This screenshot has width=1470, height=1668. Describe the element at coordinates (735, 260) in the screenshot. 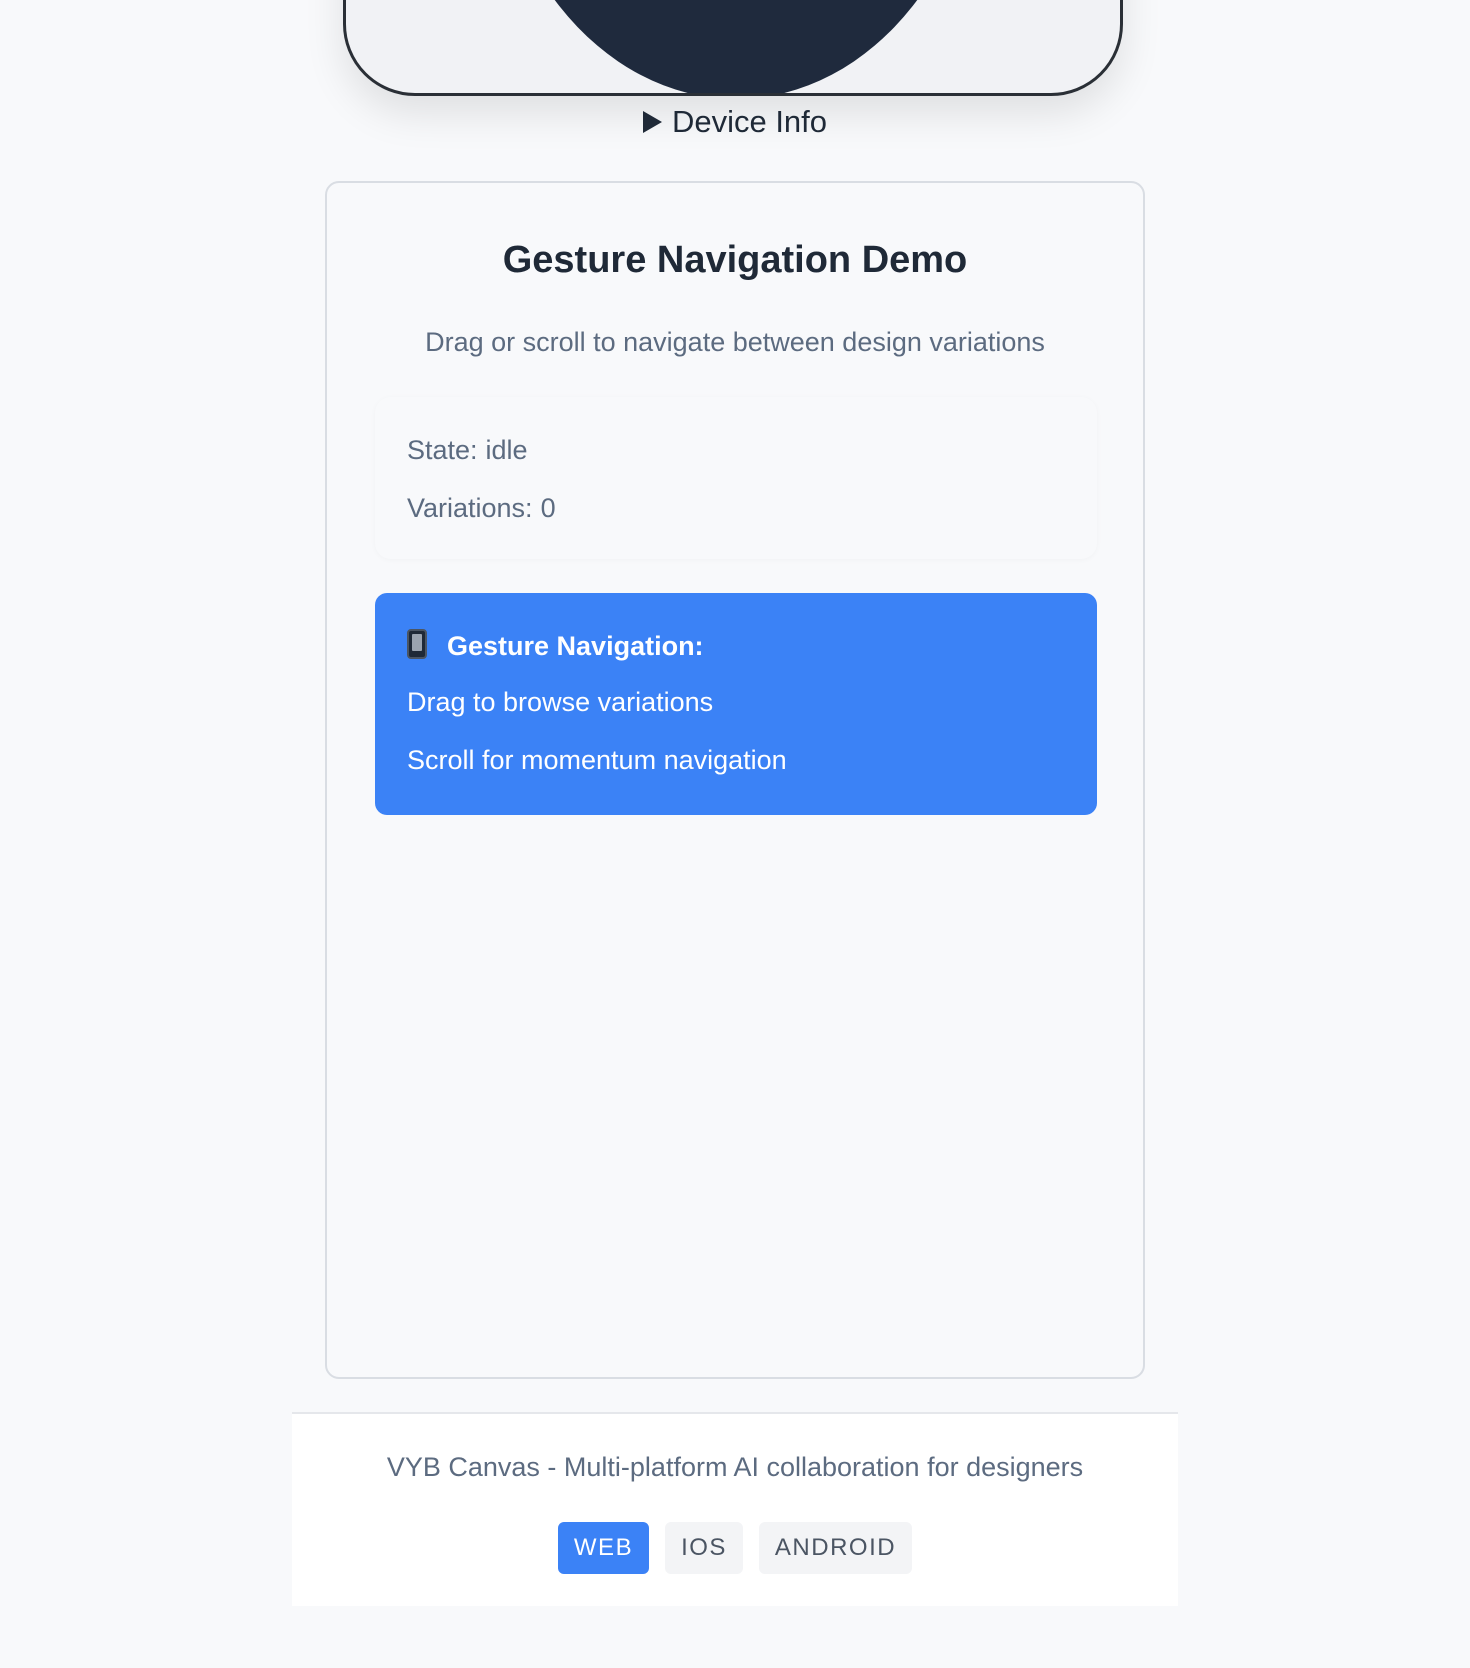

I see `demo-title: Gesture Navigation Demo` at that location.